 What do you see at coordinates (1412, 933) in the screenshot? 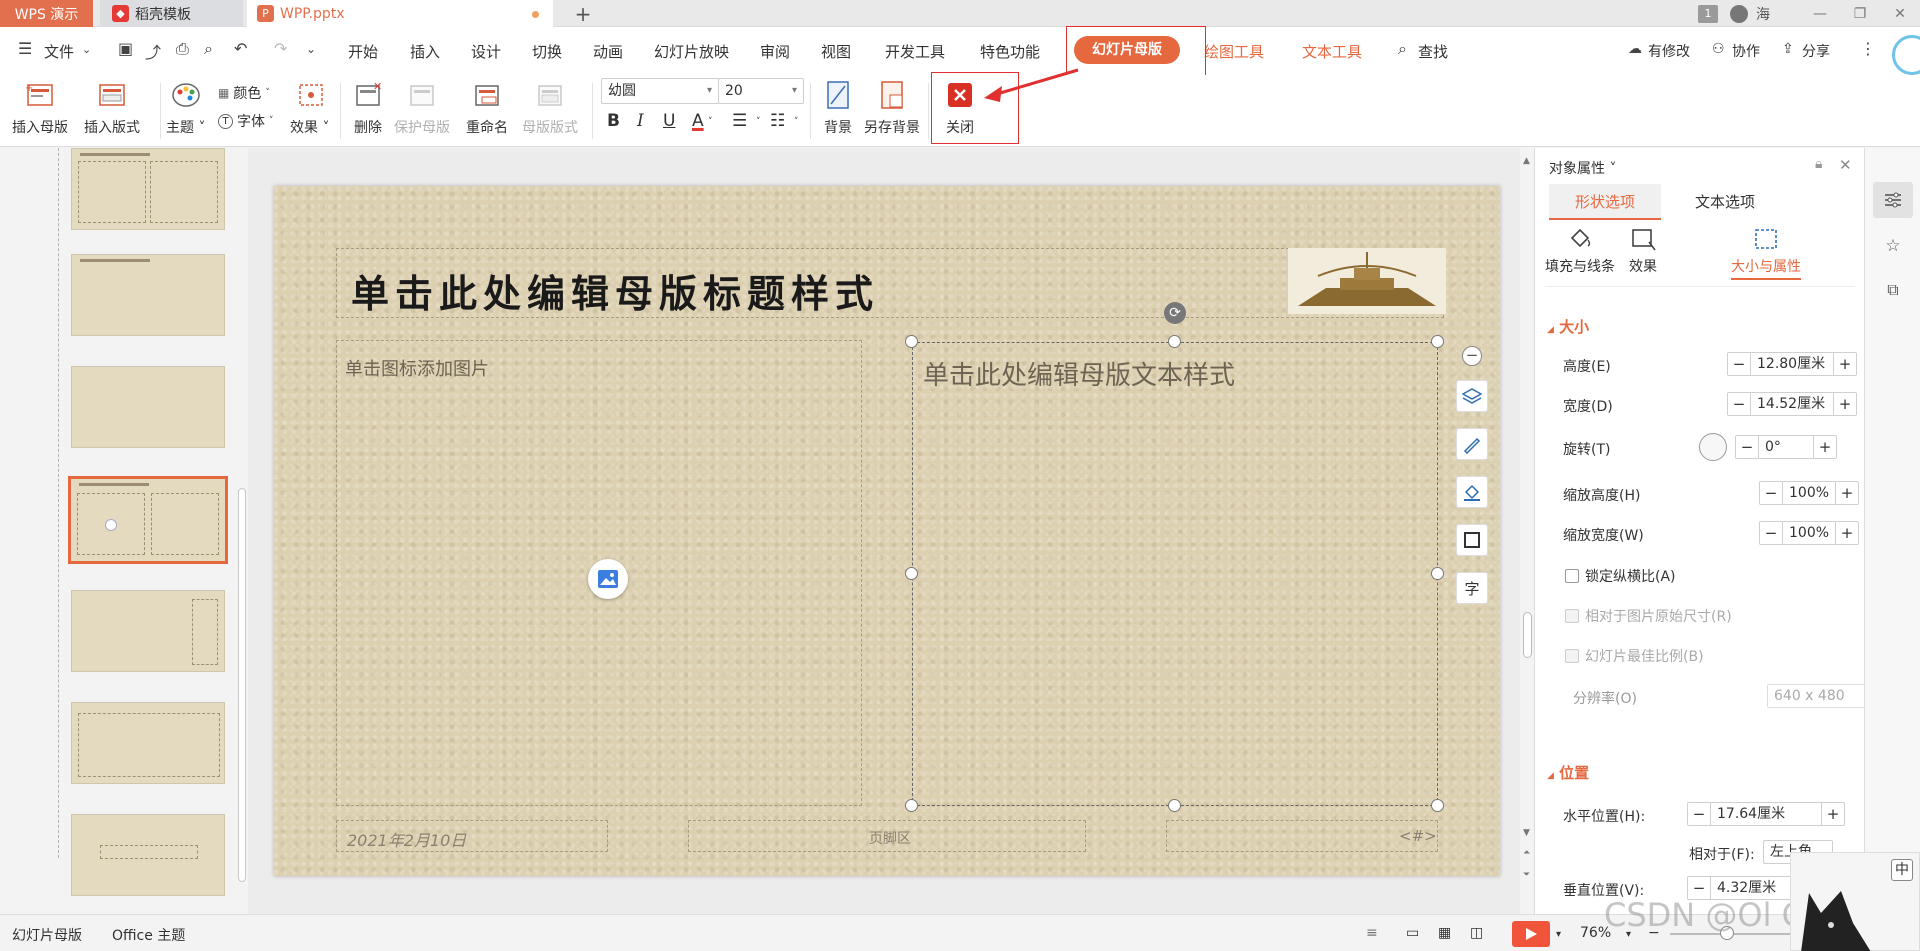
I see `normal-view-icon: ▭` at bounding box center [1412, 933].